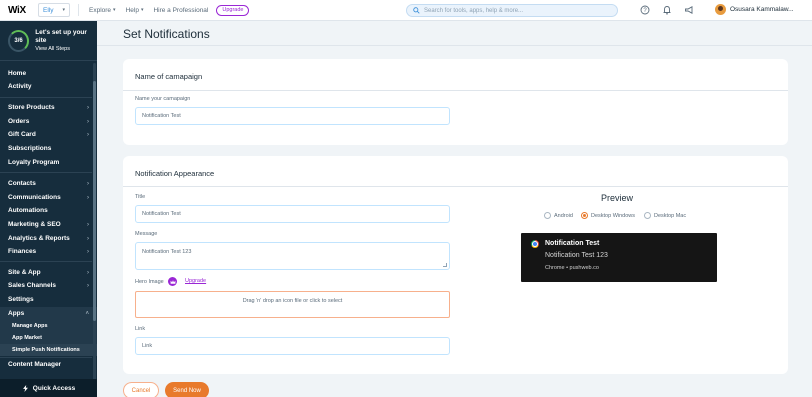 The image size is (812, 397). What do you see at coordinates (48, 338) in the screenshot?
I see `sidebar-item-app-market: App Market` at bounding box center [48, 338].